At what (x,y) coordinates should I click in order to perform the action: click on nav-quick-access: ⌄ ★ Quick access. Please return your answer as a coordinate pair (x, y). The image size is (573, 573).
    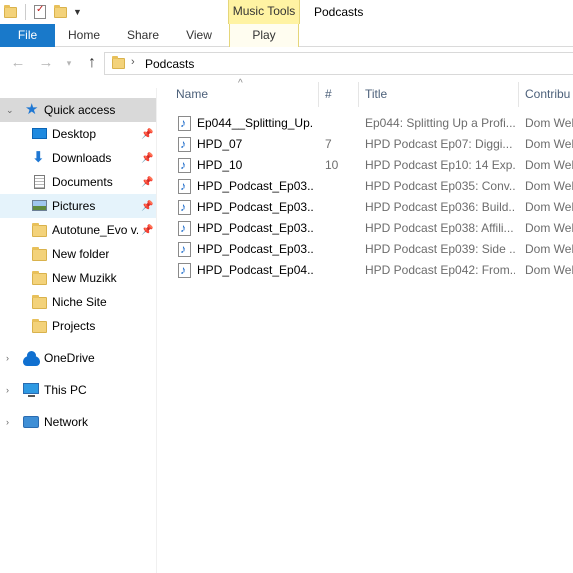
    Looking at the image, I should click on (78, 110).